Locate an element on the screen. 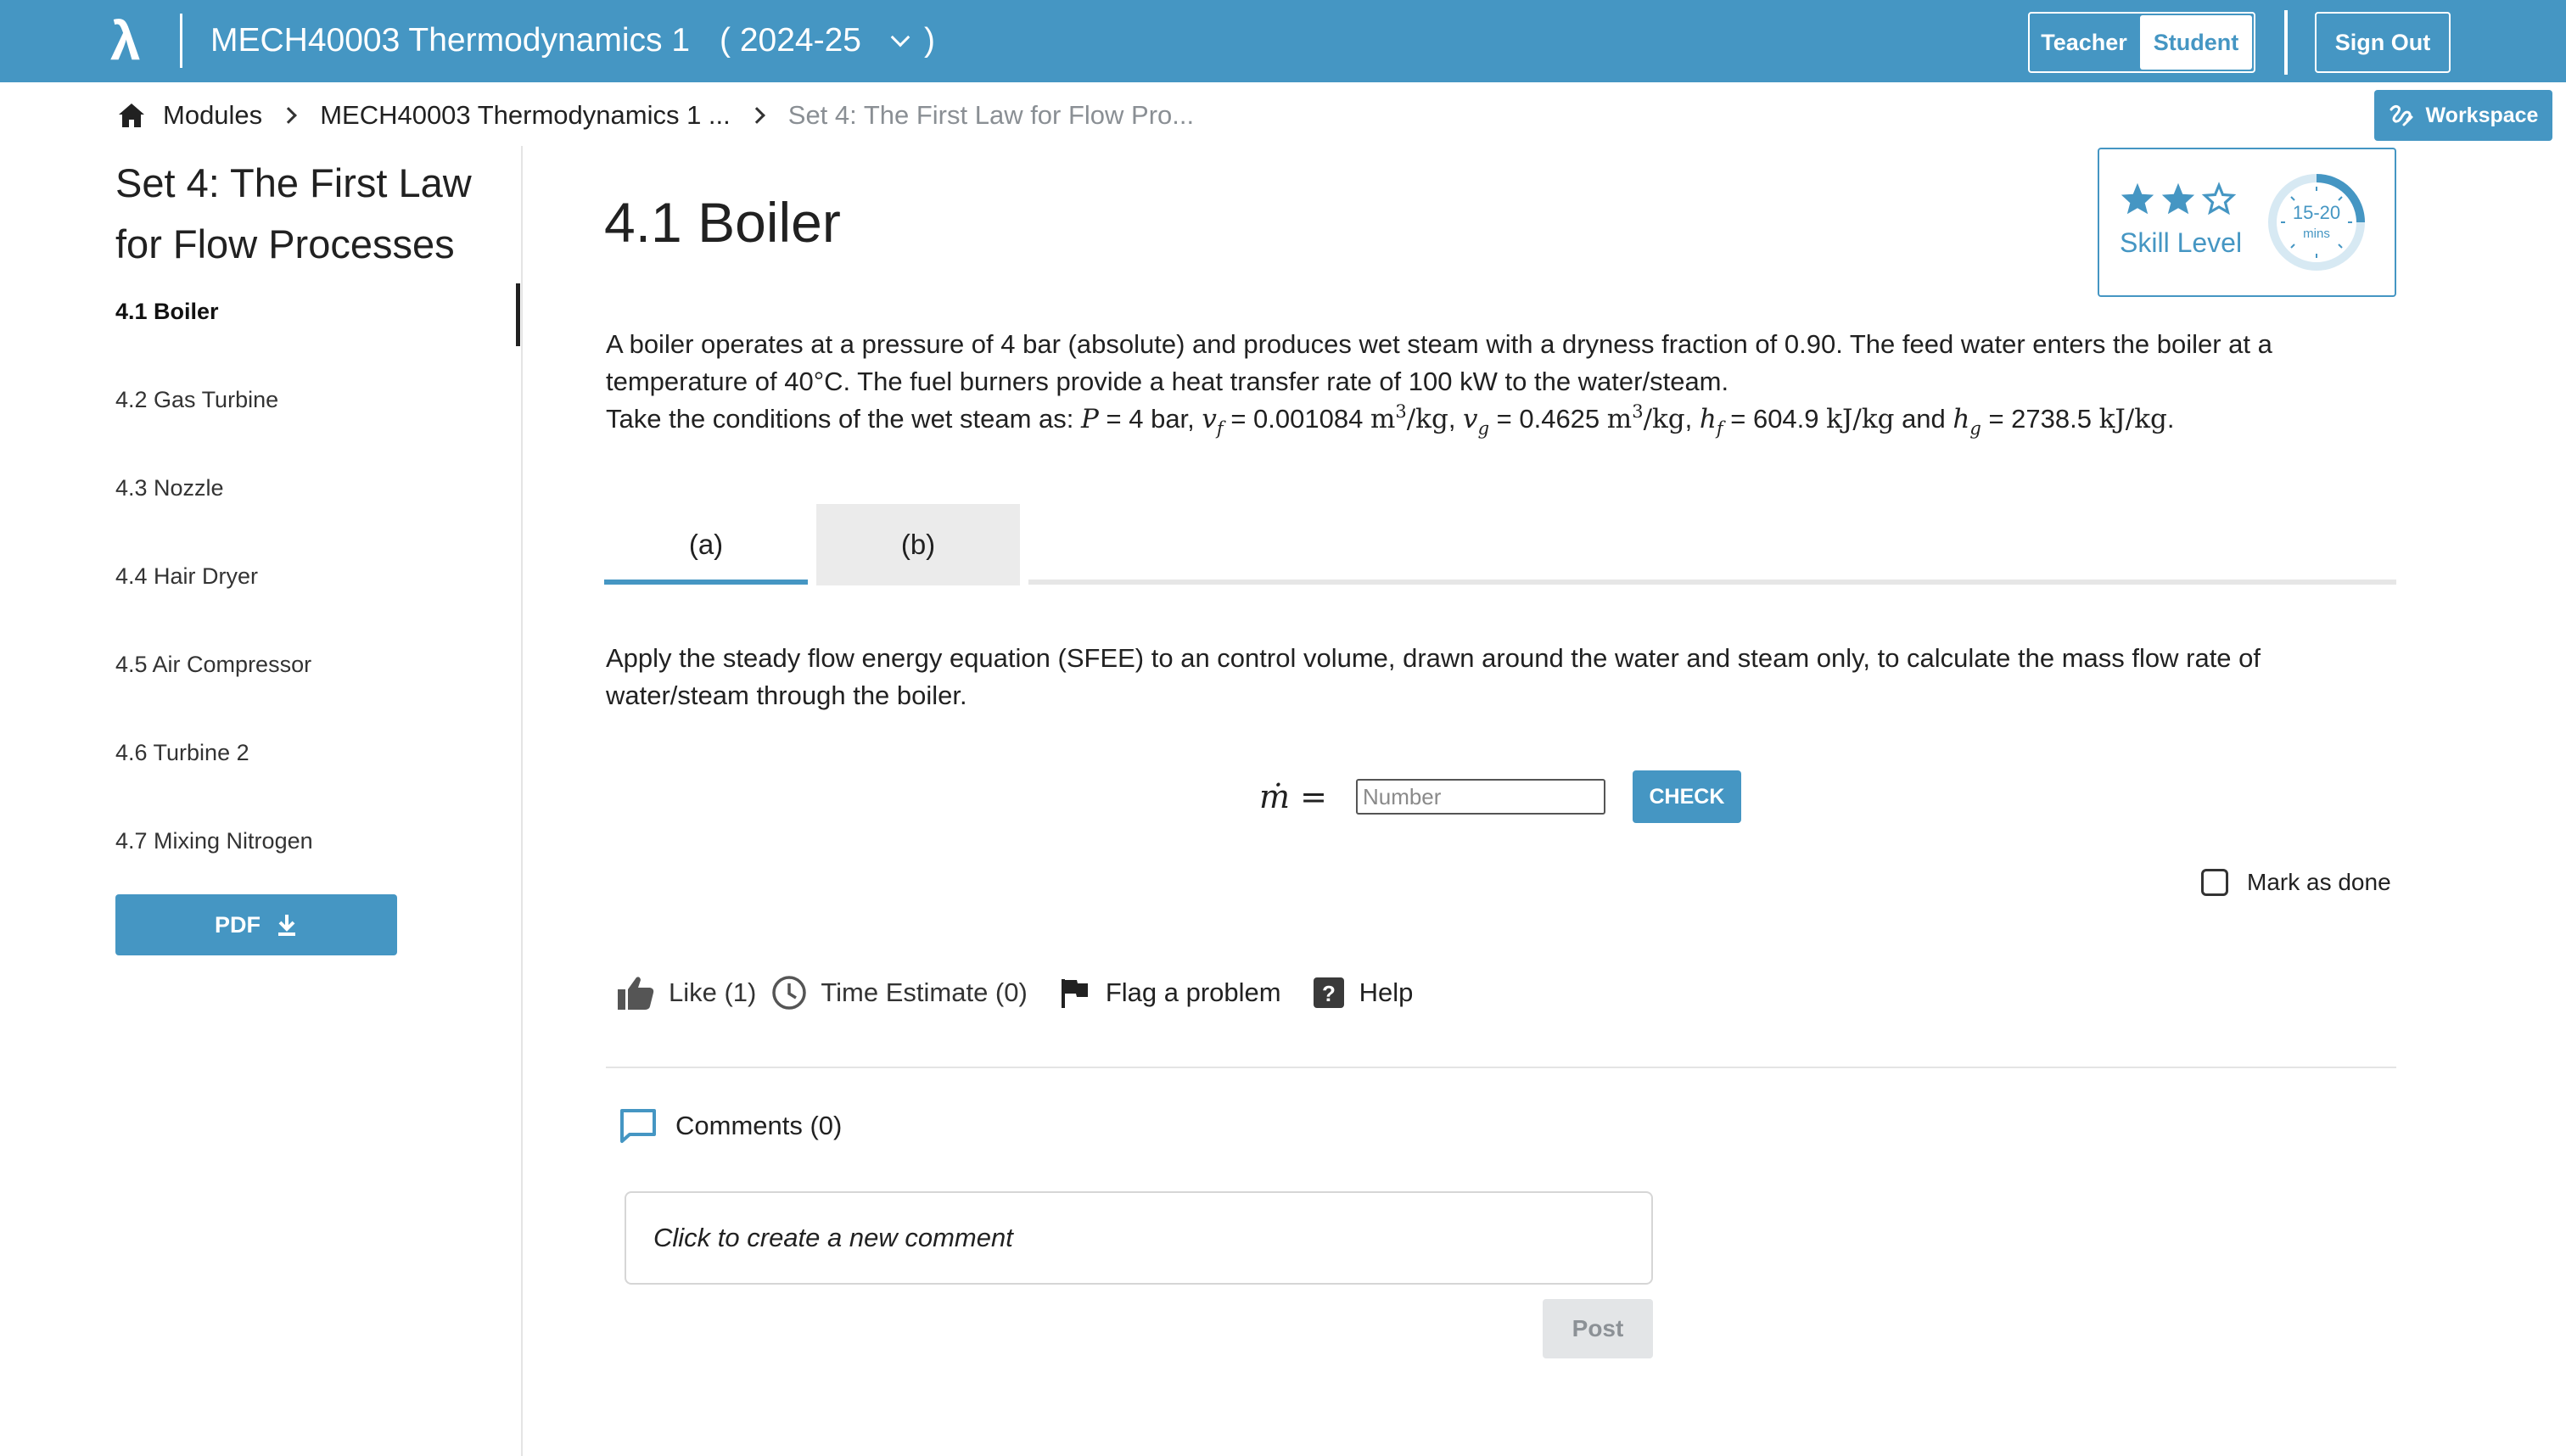 The image size is (2566, 1456). sidebar-item-boiler: 4.1 Boiler is located at coordinates (167, 312).